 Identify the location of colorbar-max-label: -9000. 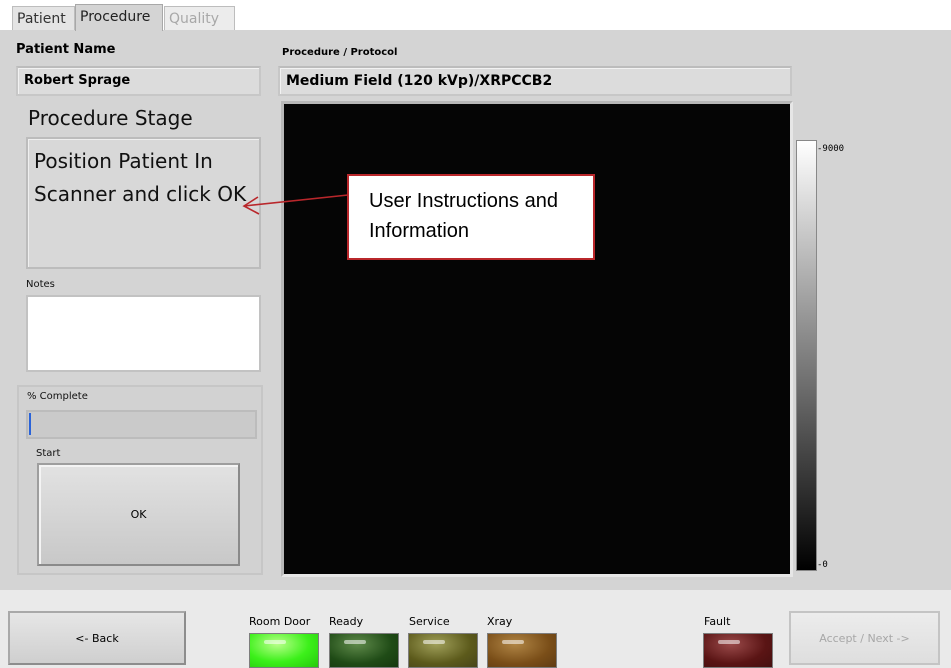
(831, 149).